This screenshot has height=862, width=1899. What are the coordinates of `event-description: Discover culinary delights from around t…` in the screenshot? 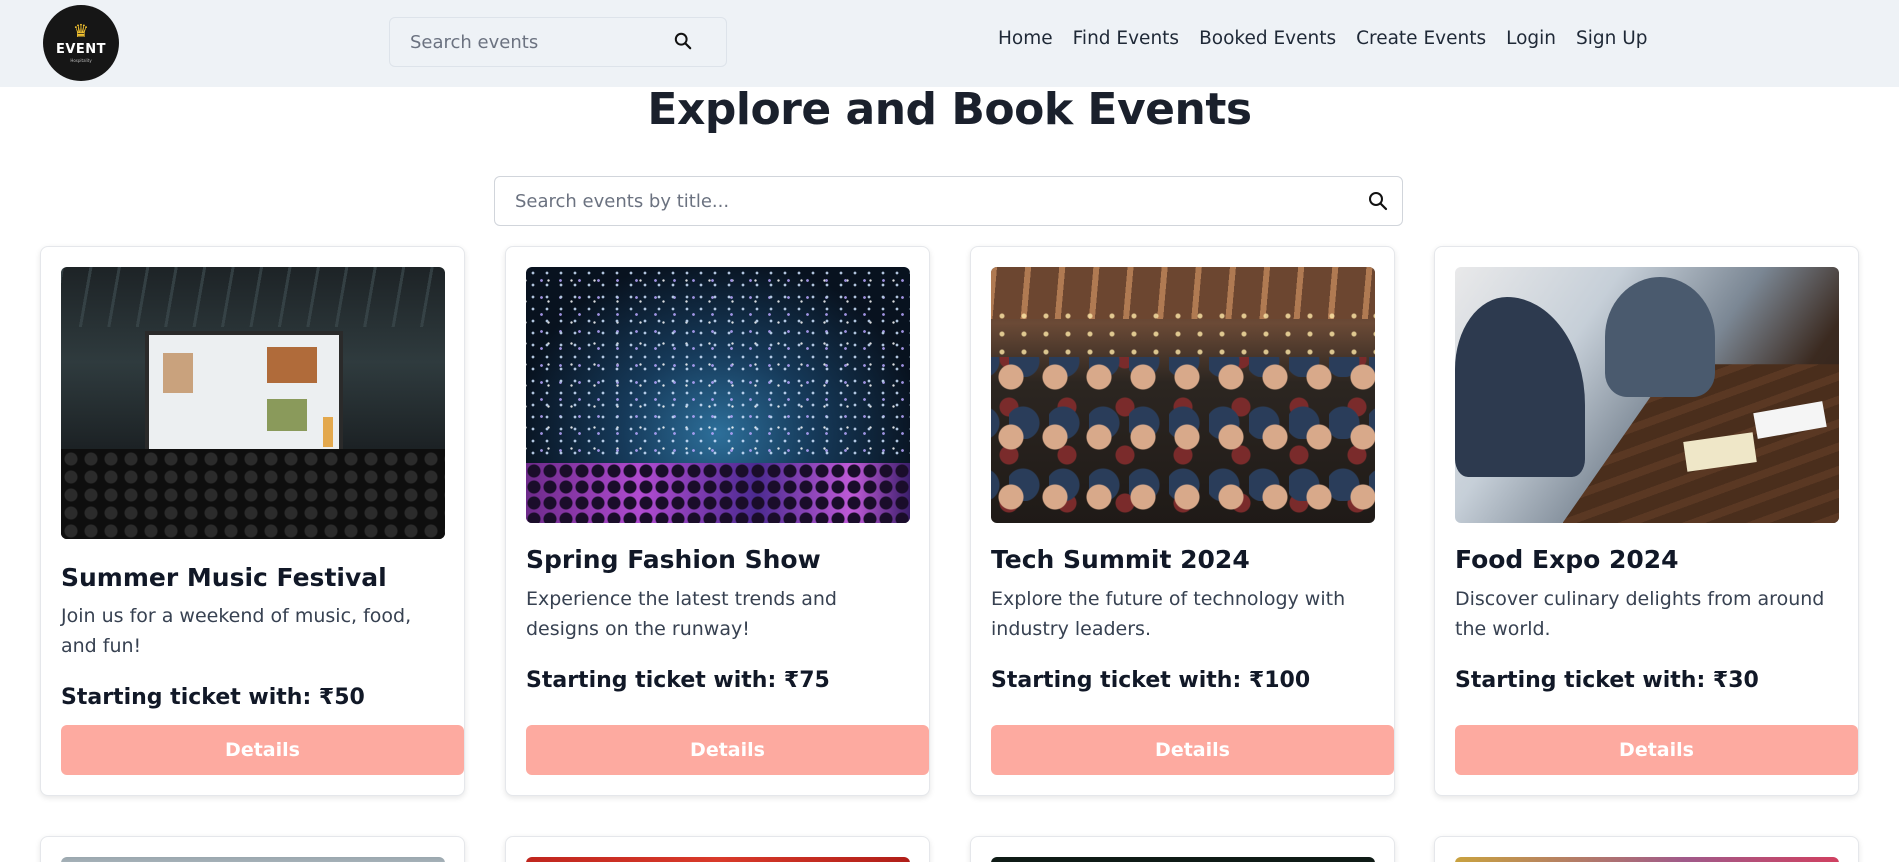 It's located at (1640, 614).